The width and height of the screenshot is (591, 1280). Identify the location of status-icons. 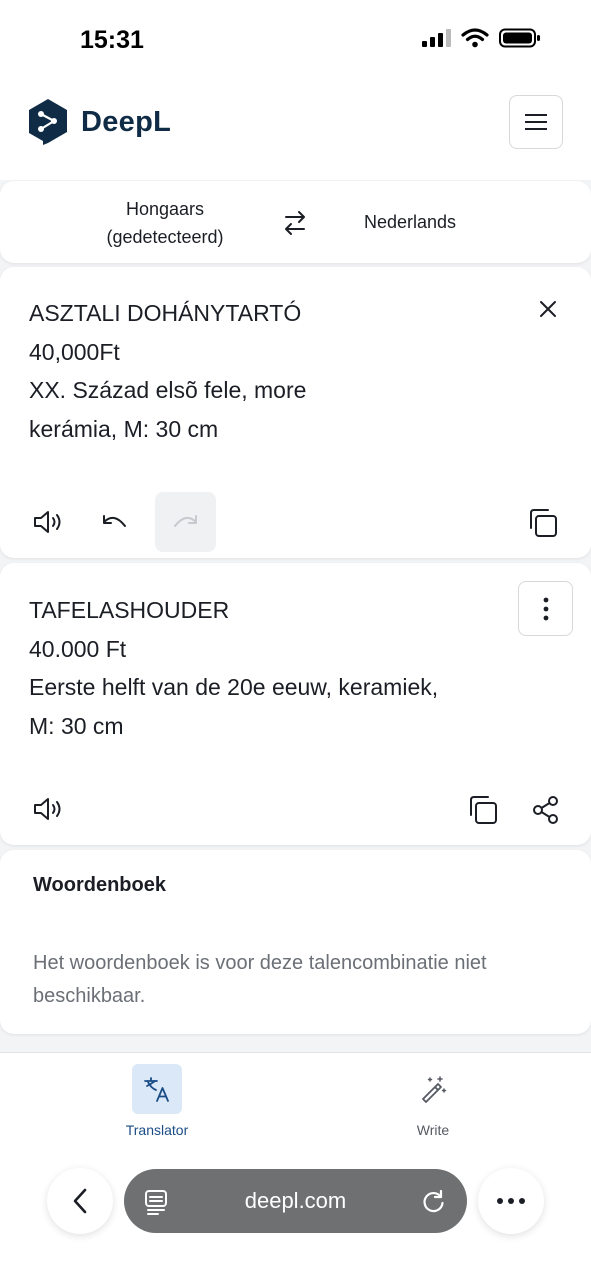
(481, 38).